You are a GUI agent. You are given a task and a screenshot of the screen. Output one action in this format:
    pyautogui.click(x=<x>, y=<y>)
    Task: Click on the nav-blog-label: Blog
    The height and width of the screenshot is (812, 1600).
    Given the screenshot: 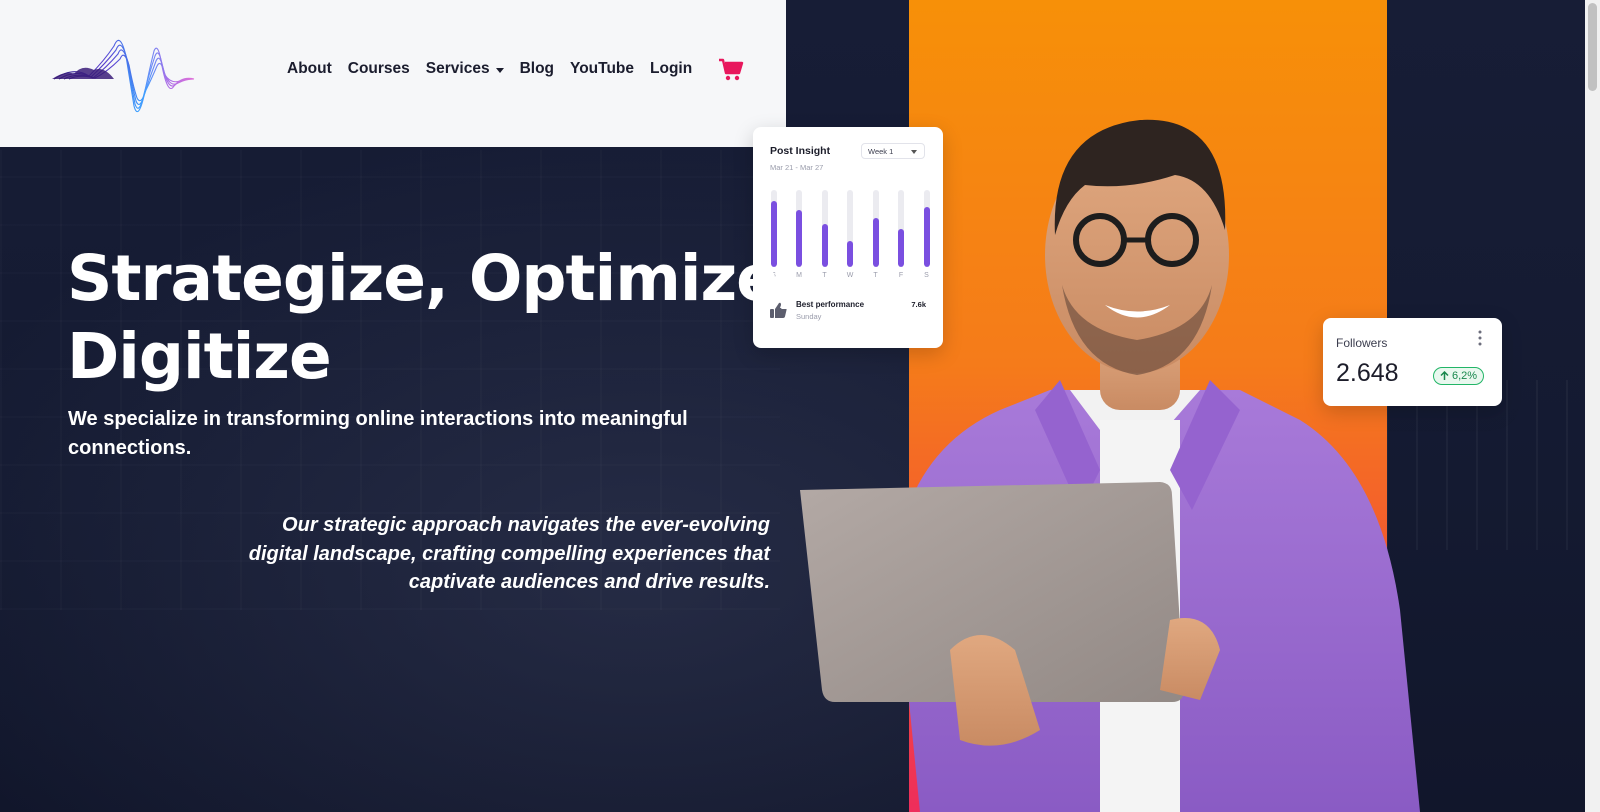 What is the action you would take?
    pyautogui.click(x=537, y=68)
    